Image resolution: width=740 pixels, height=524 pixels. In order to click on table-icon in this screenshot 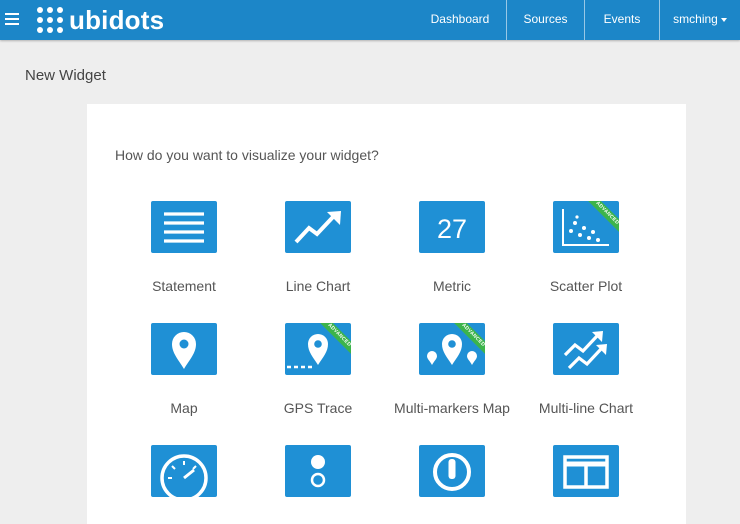, I will do `click(586, 471)`.